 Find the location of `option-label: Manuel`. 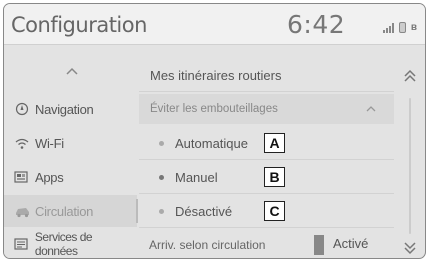

option-label: Manuel is located at coordinates (196, 177).